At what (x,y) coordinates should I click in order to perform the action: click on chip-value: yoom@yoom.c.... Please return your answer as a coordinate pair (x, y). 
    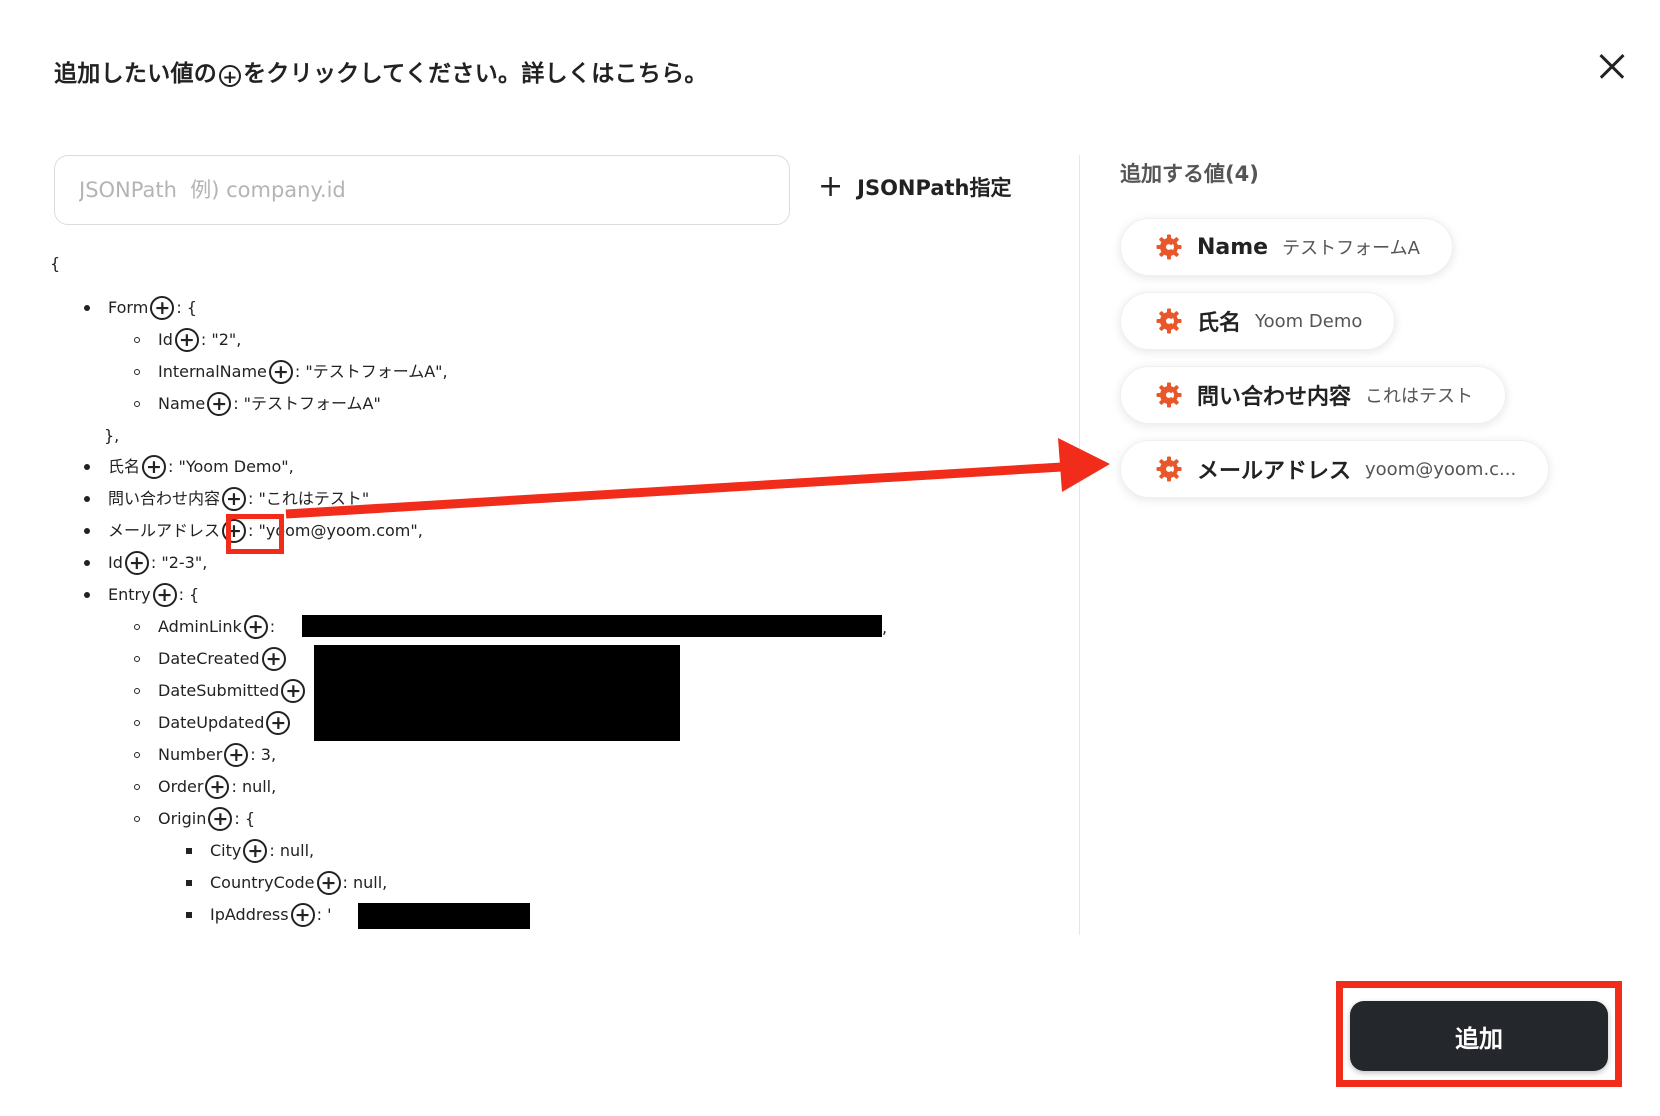
    Looking at the image, I should click on (1441, 469).